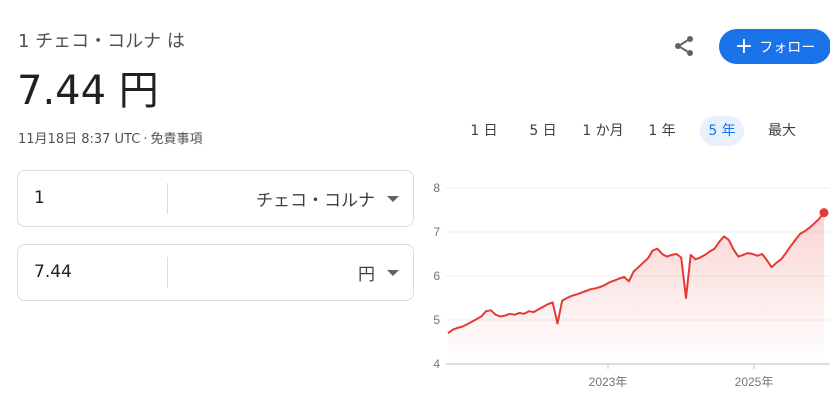 The width and height of the screenshot is (830, 404). I want to click on plus-icon: +, so click(744, 46).